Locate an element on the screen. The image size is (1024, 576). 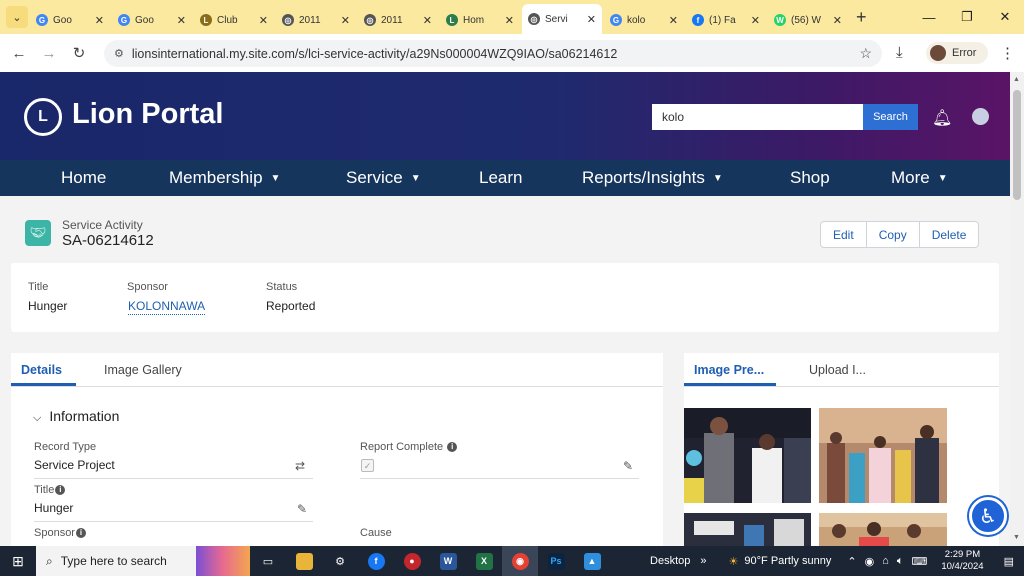
browser-tab: L Club ✕ is located at coordinates (234, 20).